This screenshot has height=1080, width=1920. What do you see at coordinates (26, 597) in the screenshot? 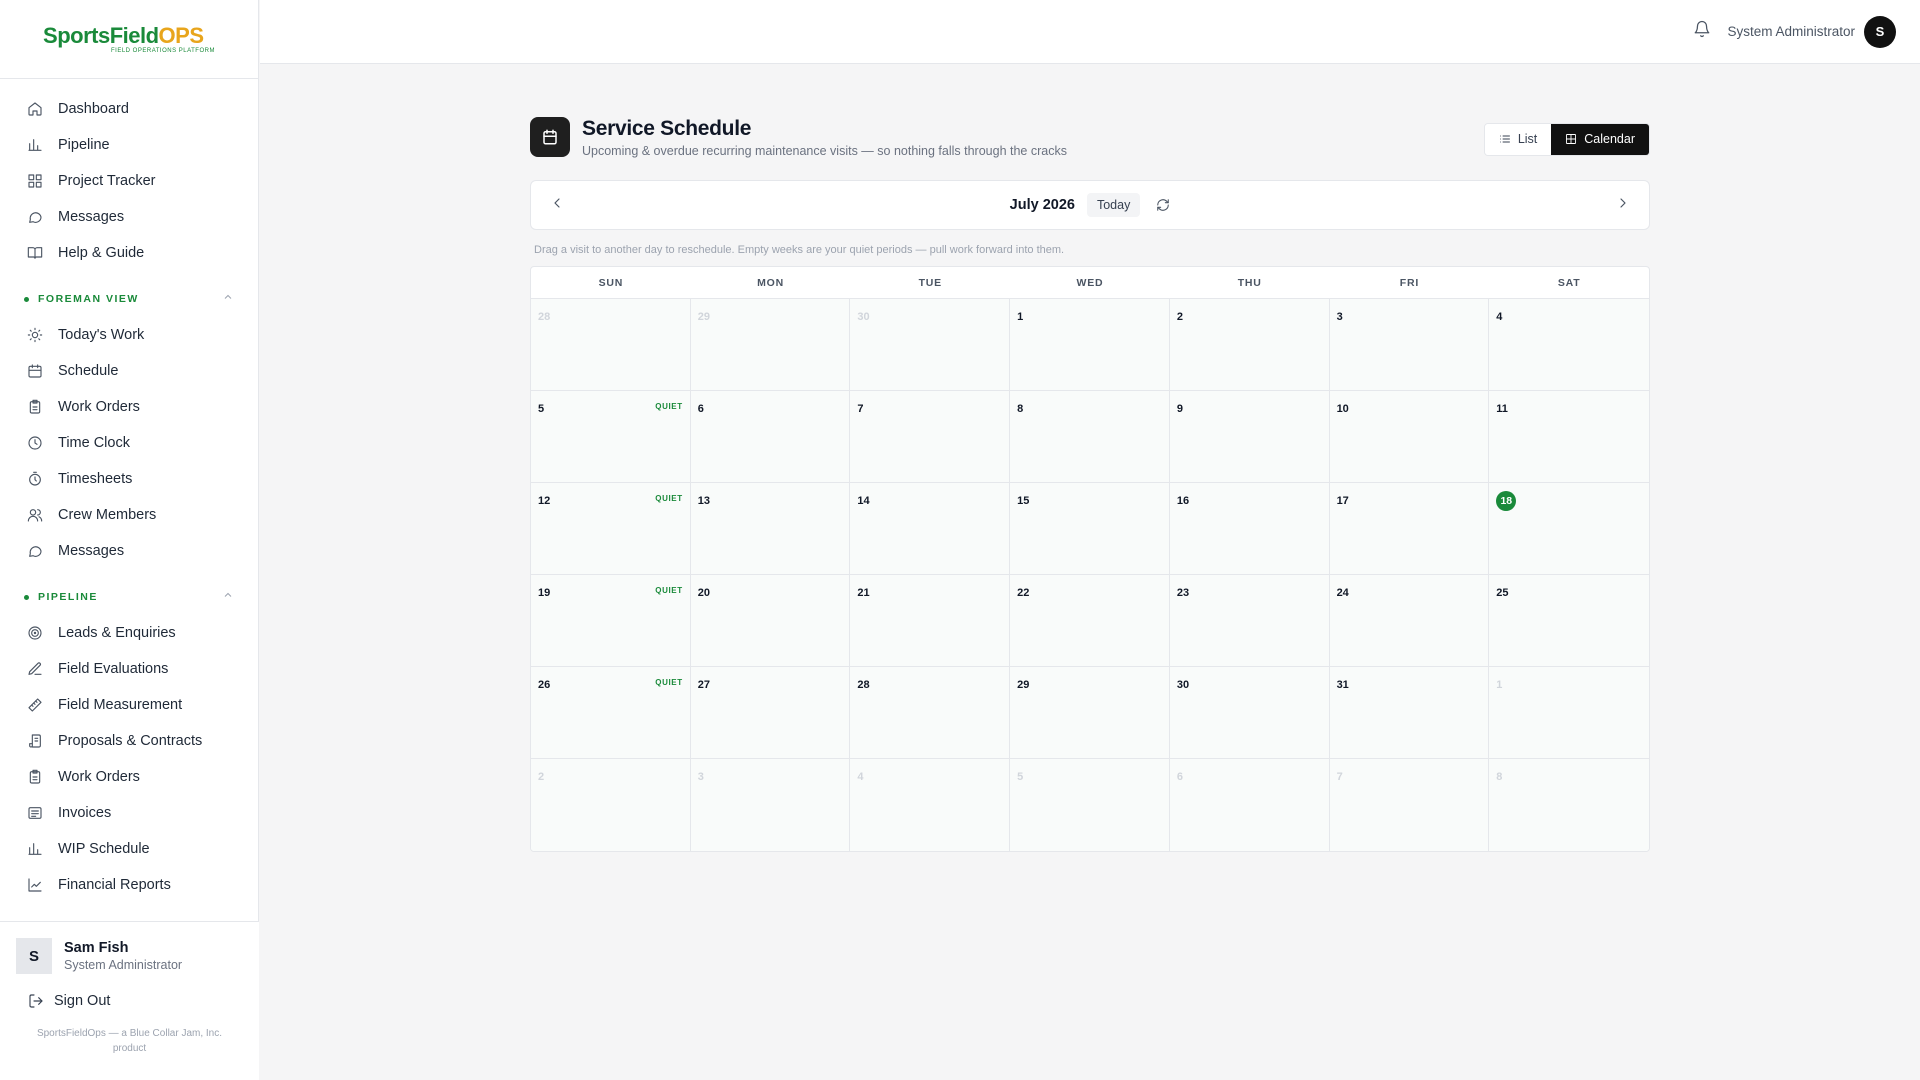
I see `section-dot` at bounding box center [26, 597].